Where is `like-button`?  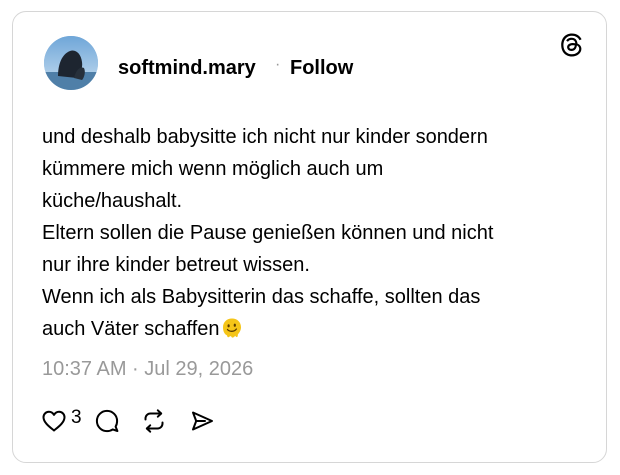
like-button is located at coordinates (54, 423).